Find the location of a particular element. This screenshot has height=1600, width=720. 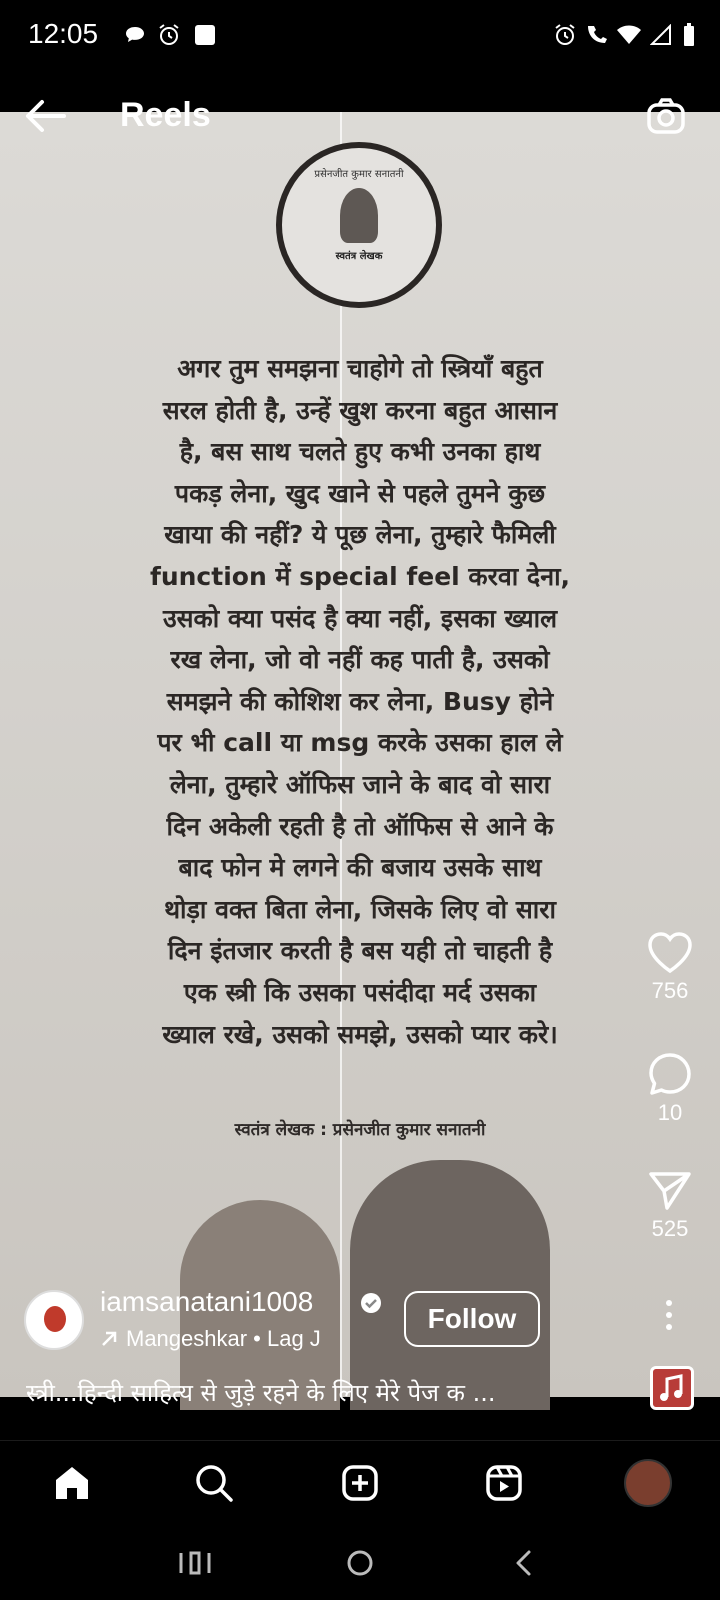

owner-avatar is located at coordinates (54, 1320).